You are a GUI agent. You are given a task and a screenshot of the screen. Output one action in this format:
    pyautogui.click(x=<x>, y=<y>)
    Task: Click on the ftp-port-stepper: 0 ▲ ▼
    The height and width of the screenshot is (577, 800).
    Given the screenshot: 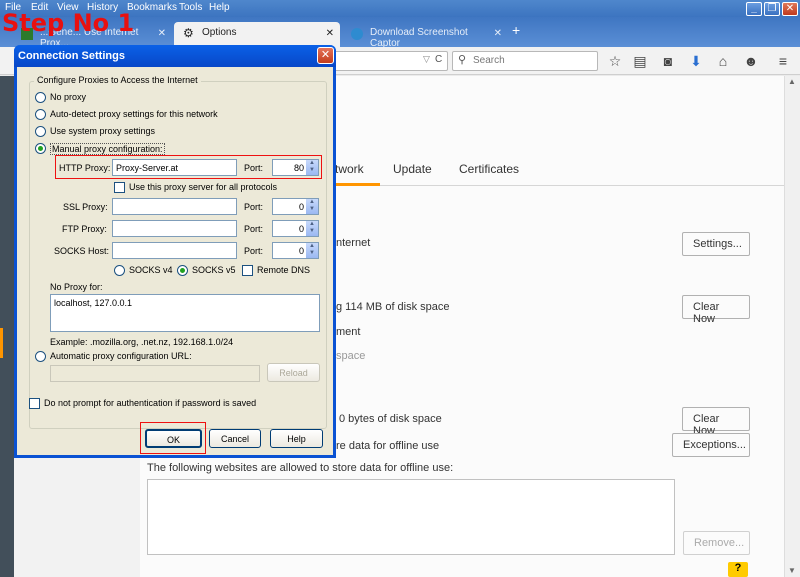 What is the action you would take?
    pyautogui.click(x=295, y=228)
    